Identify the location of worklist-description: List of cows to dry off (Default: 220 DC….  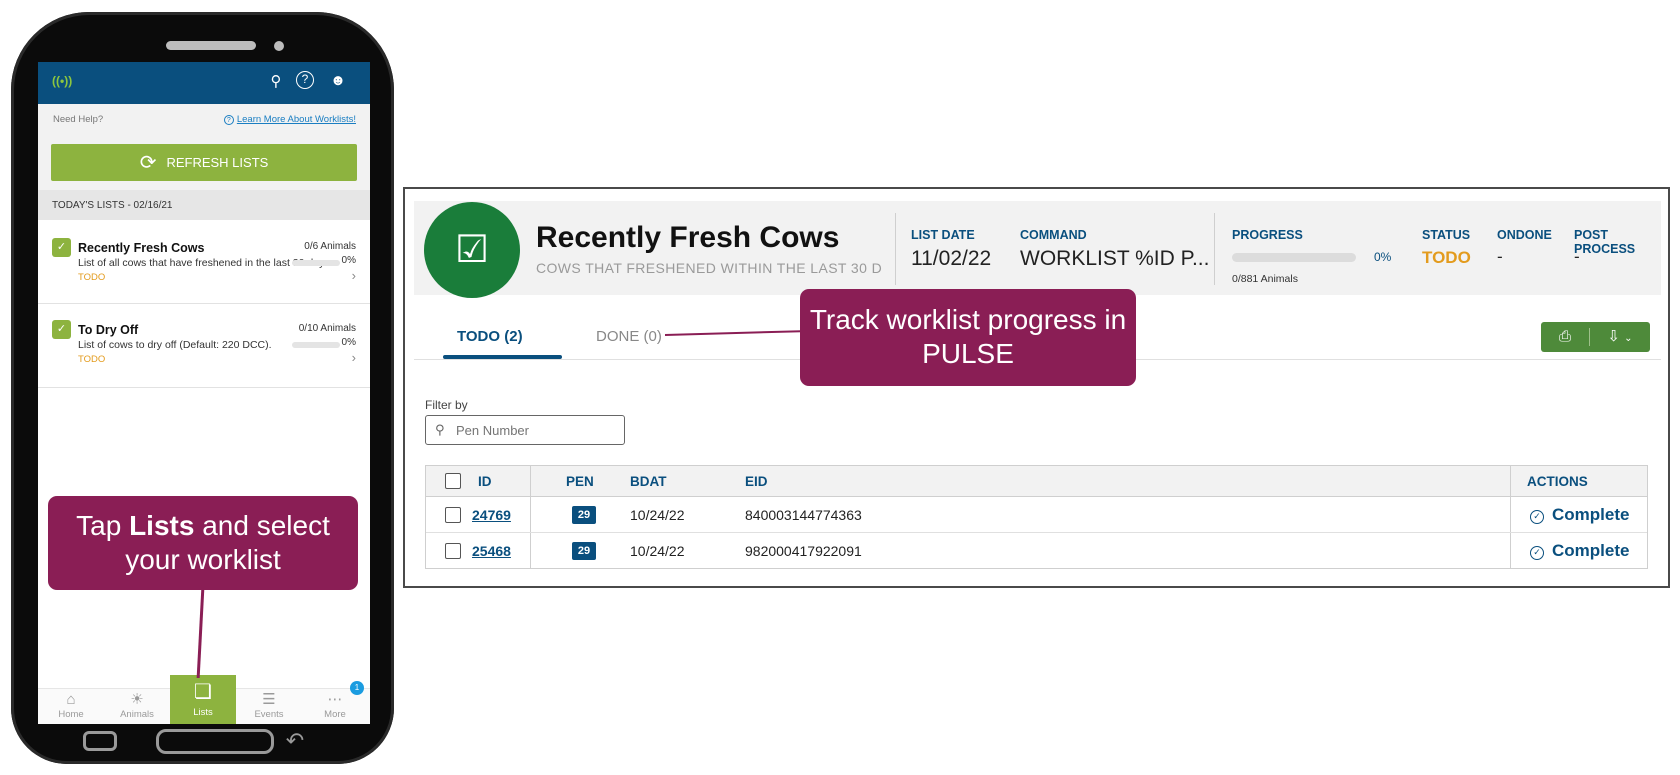
(175, 345).